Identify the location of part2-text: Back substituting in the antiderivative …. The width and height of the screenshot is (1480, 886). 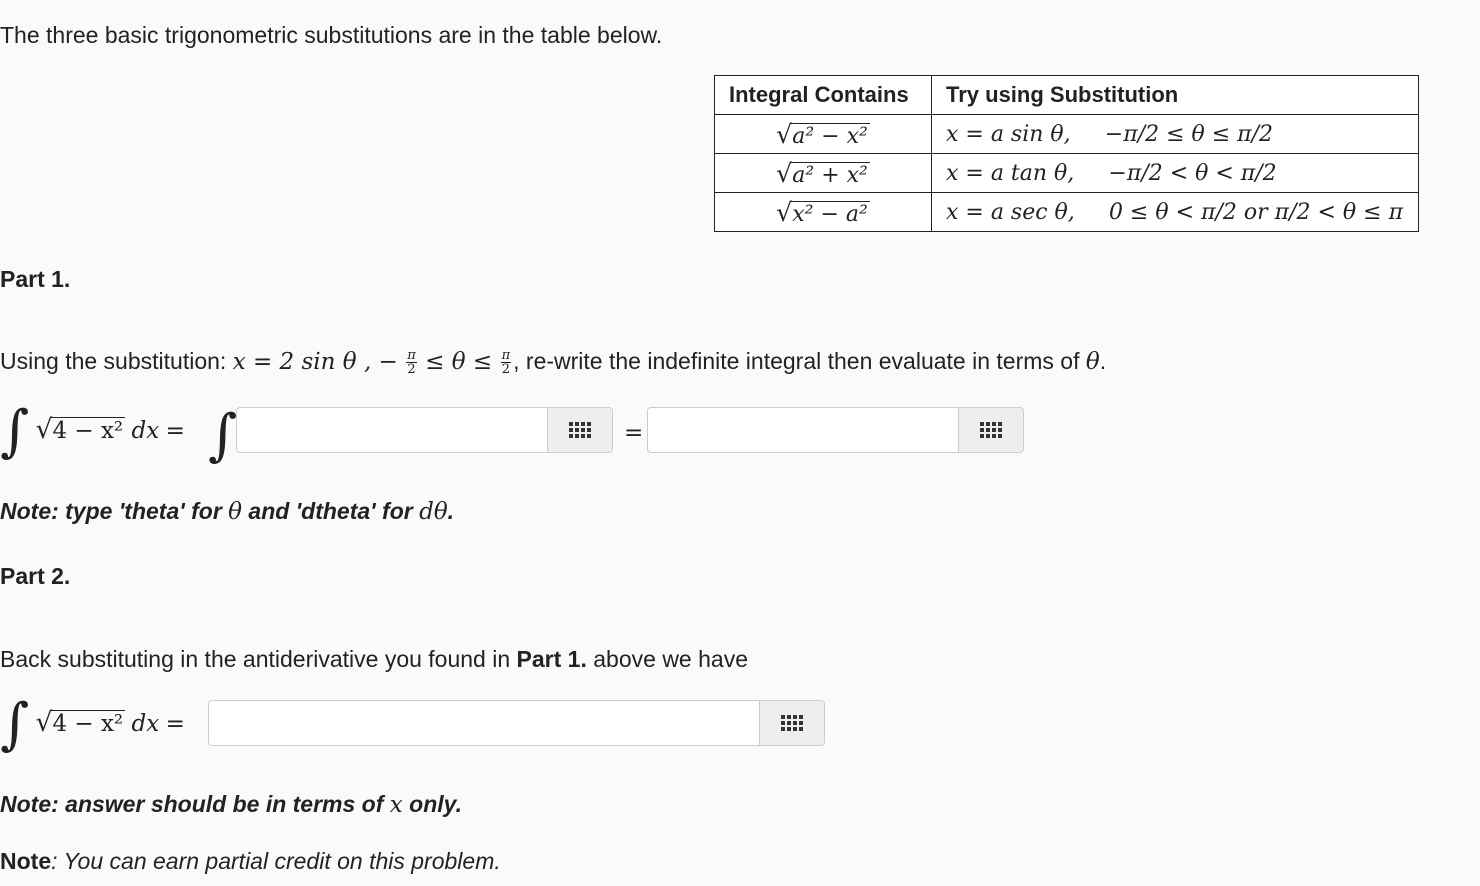
(374, 659).